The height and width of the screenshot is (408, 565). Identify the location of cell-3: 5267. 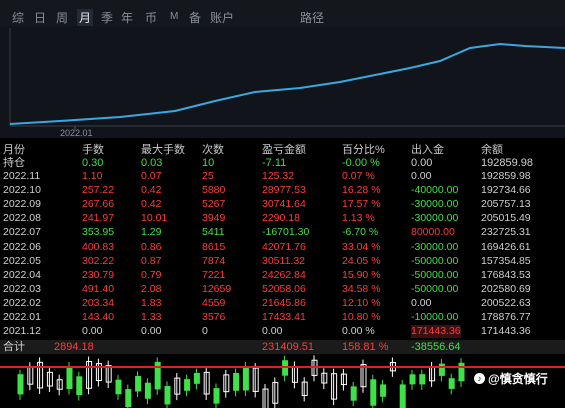
(214, 204).